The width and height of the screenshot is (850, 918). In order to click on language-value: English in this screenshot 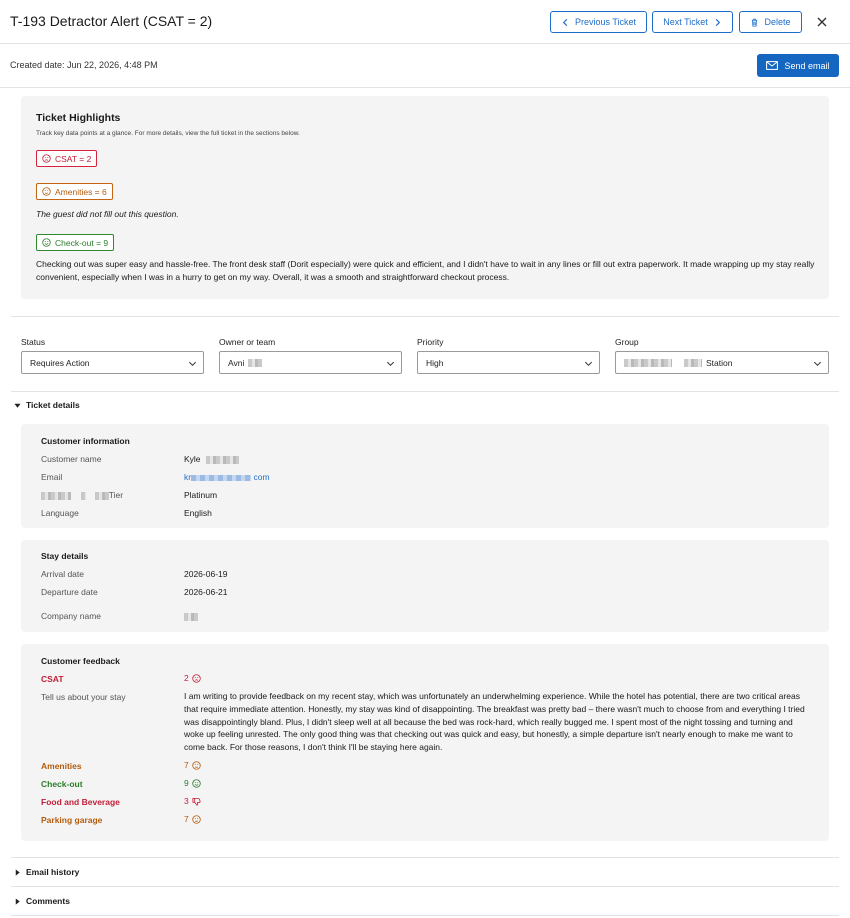, I will do `click(198, 513)`.